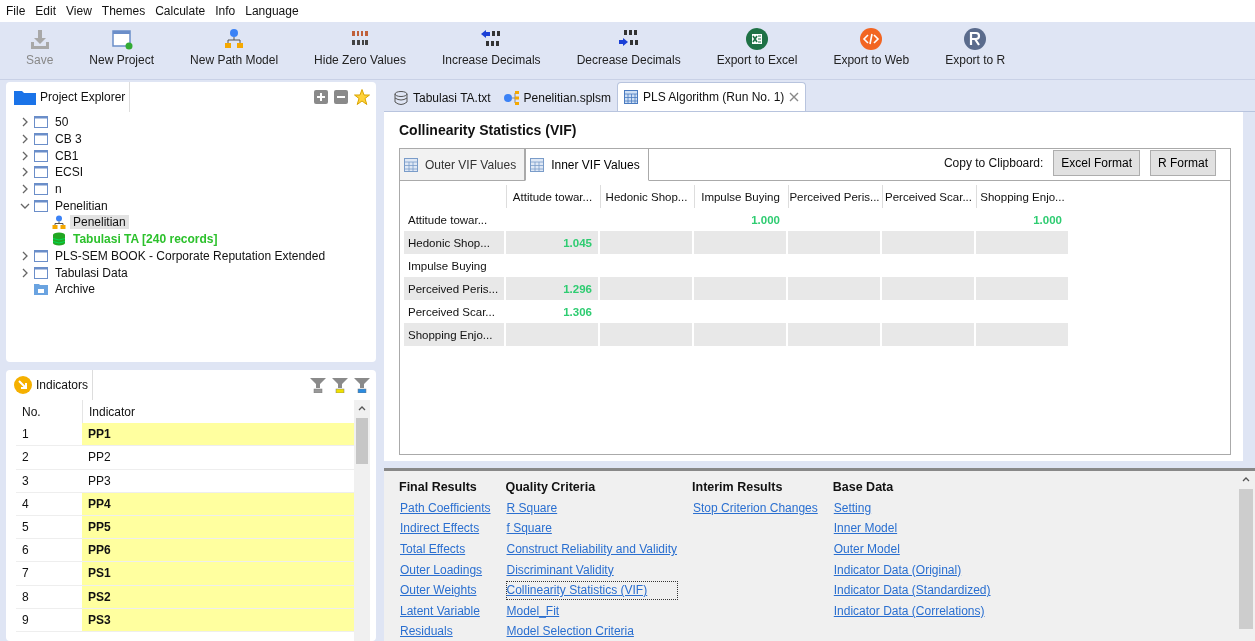  What do you see at coordinates (740, 196) in the screenshot?
I see `column-header: Impulse Buying` at bounding box center [740, 196].